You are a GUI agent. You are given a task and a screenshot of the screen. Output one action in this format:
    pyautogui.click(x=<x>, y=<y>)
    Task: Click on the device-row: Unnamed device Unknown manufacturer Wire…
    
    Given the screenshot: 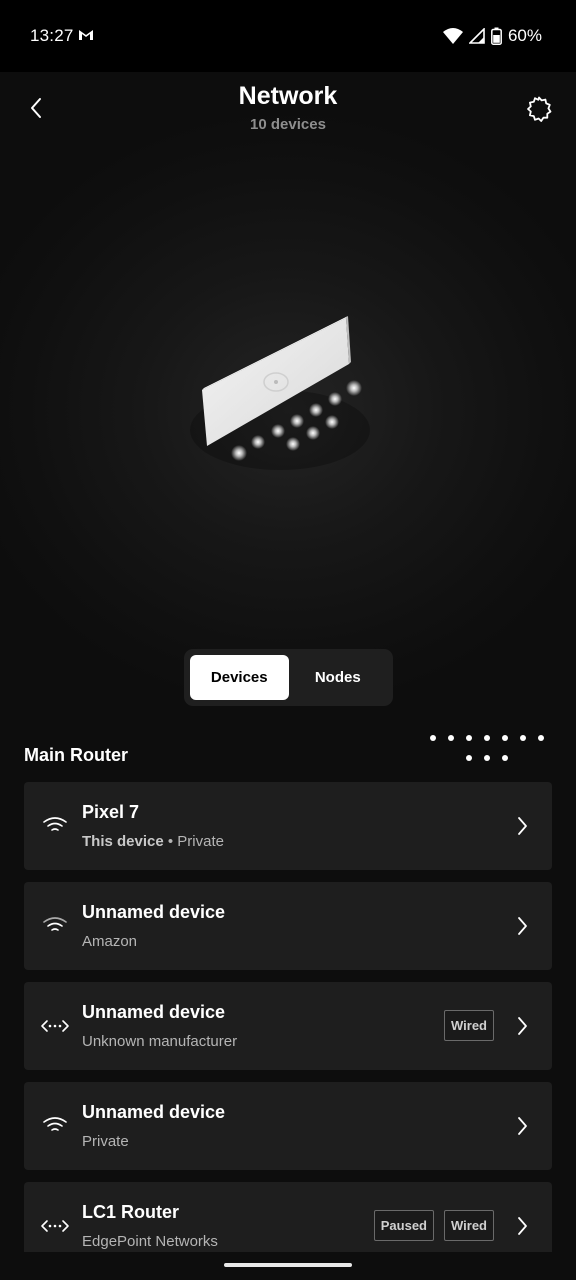 What is the action you would take?
    pyautogui.click(x=288, y=1026)
    